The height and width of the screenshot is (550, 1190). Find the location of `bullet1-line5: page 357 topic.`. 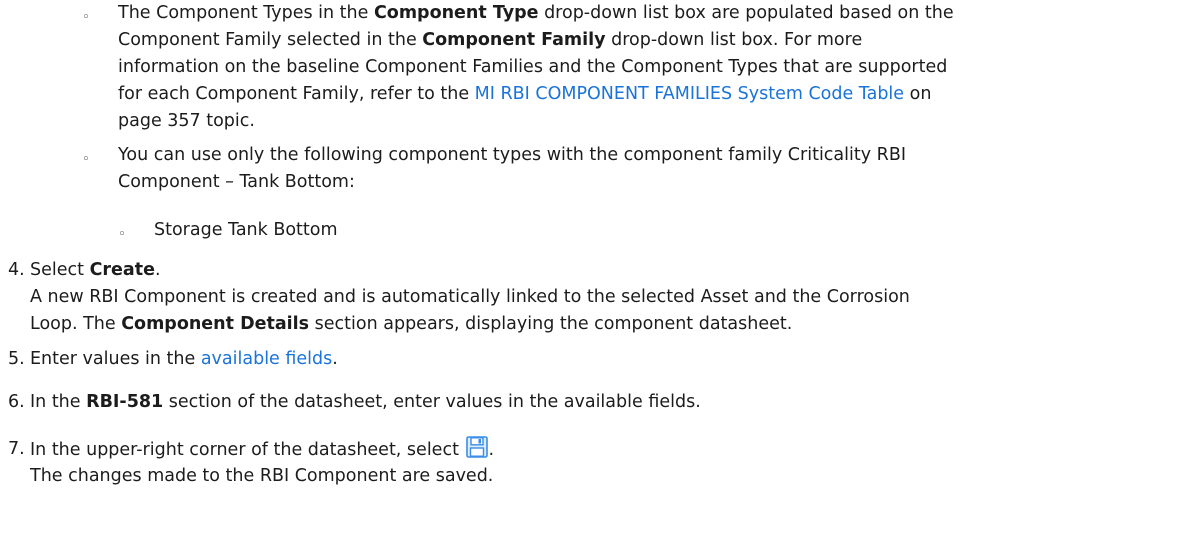

bullet1-line5: page 357 topic. is located at coordinates (186, 121).